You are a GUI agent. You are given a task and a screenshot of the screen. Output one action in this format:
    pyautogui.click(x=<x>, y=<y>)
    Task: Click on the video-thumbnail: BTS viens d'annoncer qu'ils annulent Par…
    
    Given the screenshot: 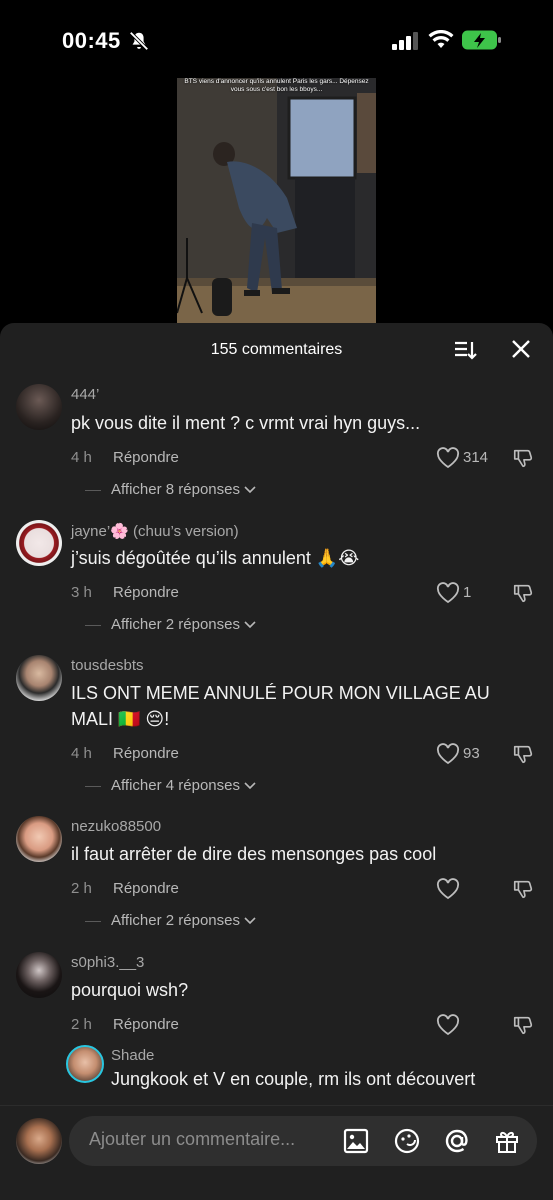 What is the action you would take?
    pyautogui.click(x=276, y=201)
    